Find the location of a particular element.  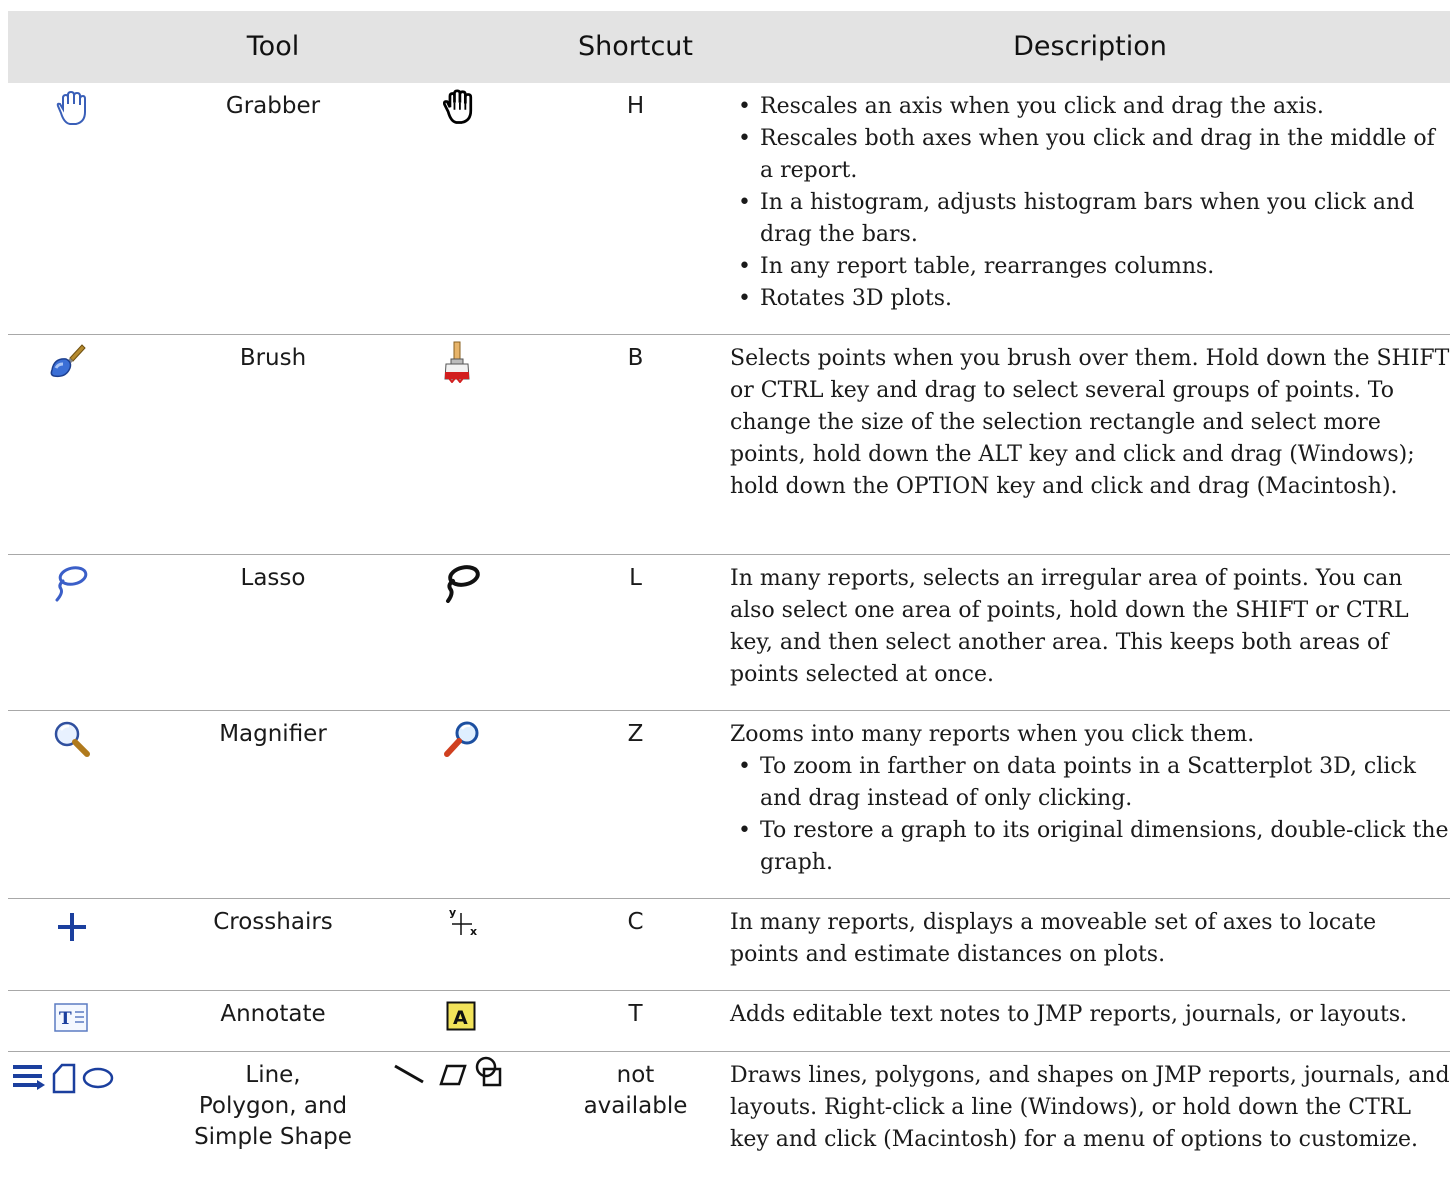

svg-text: T is located at coordinates (65, 1019).